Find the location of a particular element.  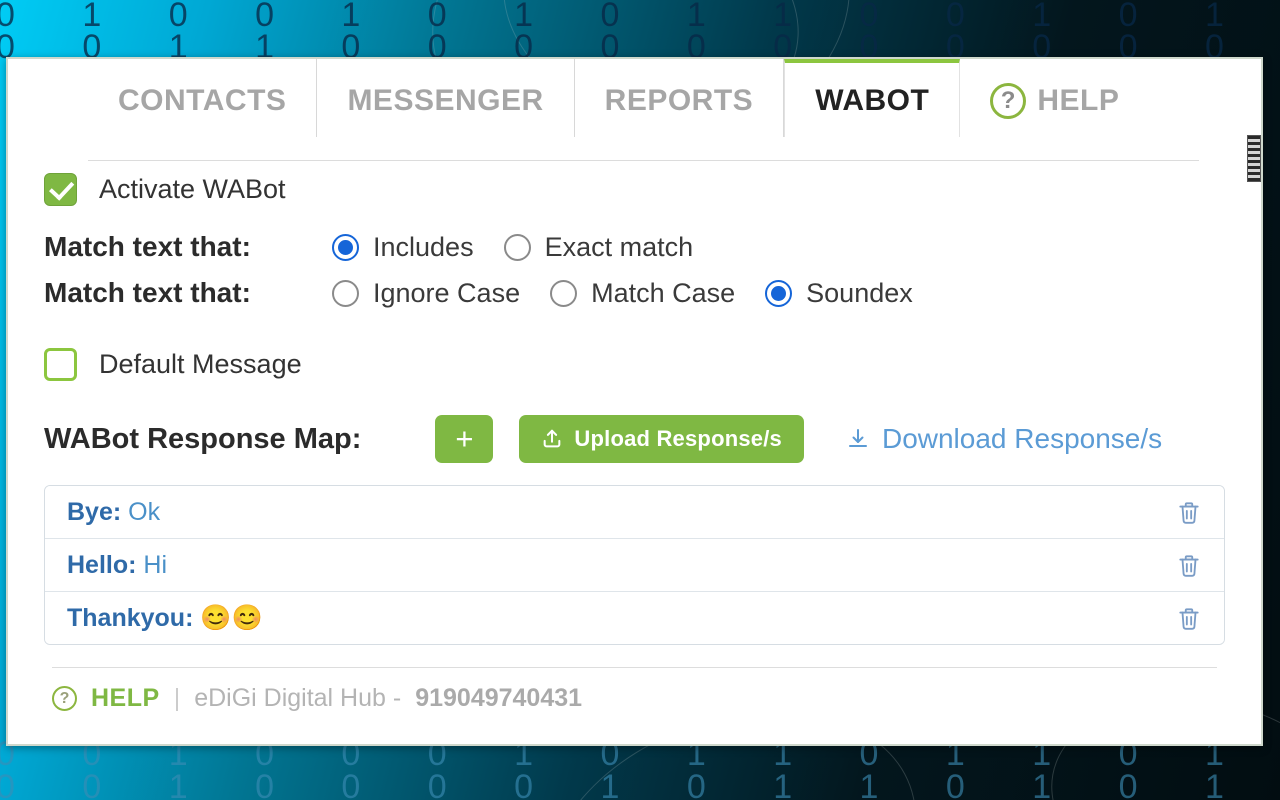

tab-contacts: CONTACTS is located at coordinates (203, 98).